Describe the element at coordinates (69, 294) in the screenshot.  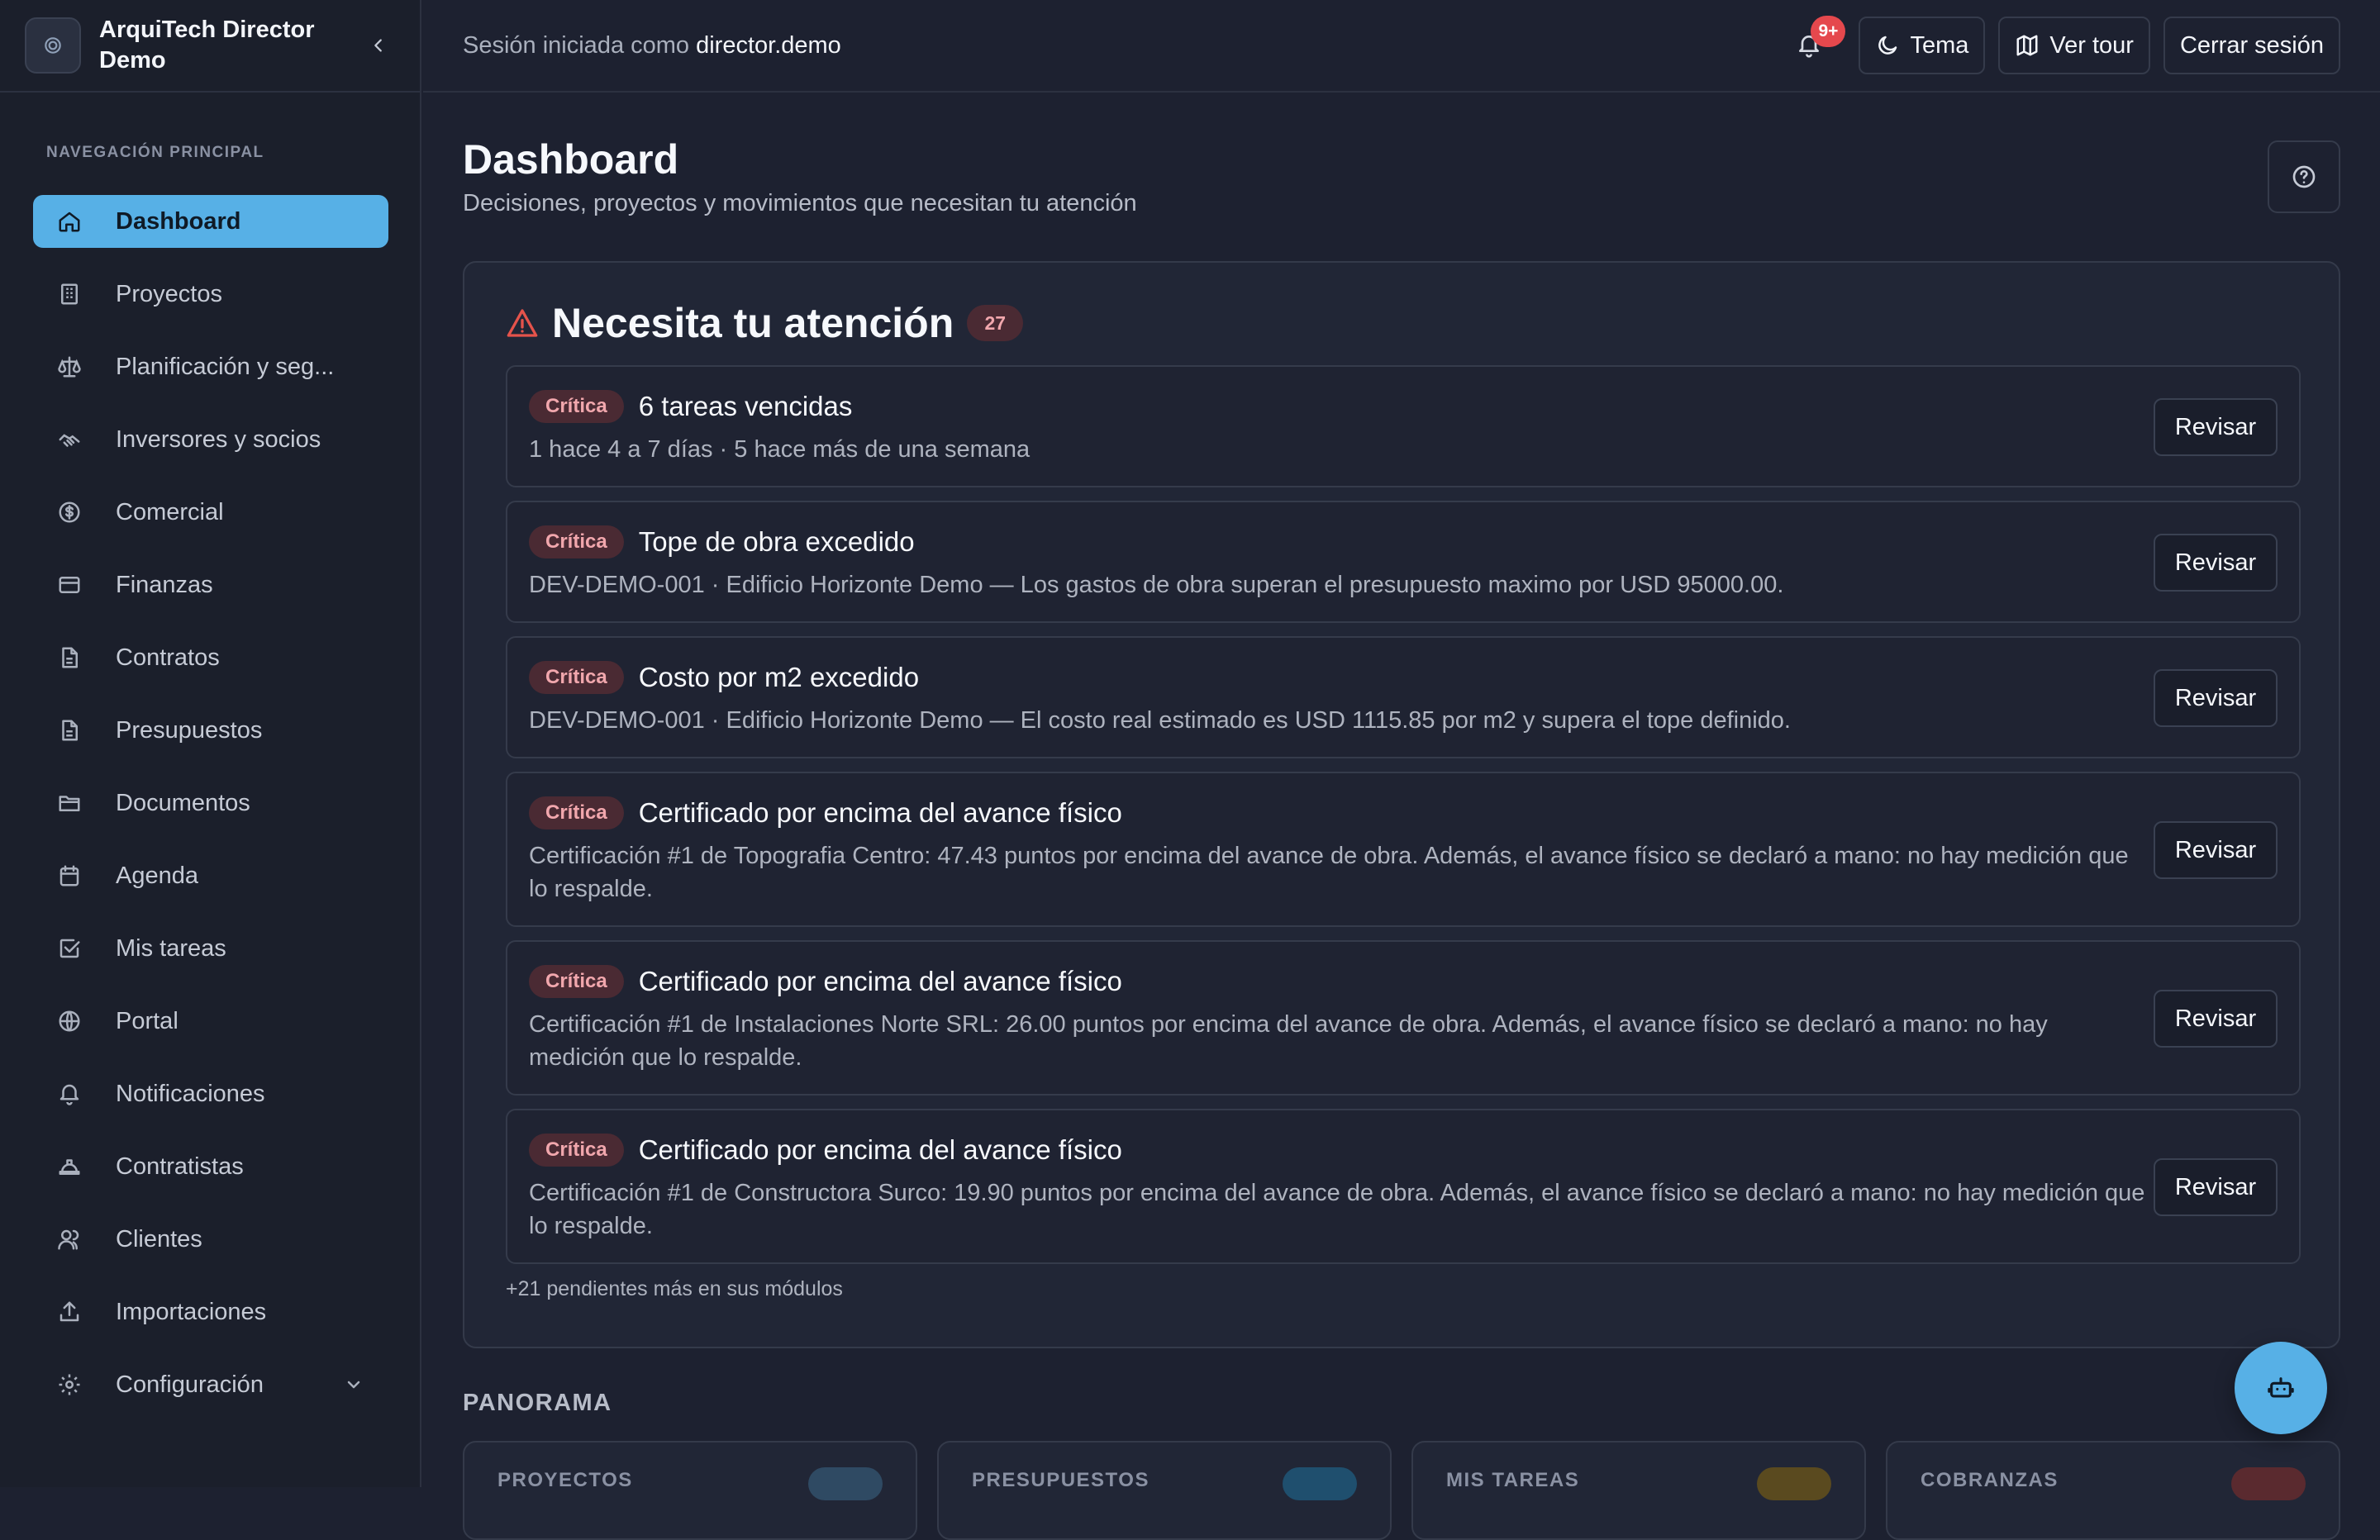
I see `building-icon` at that location.